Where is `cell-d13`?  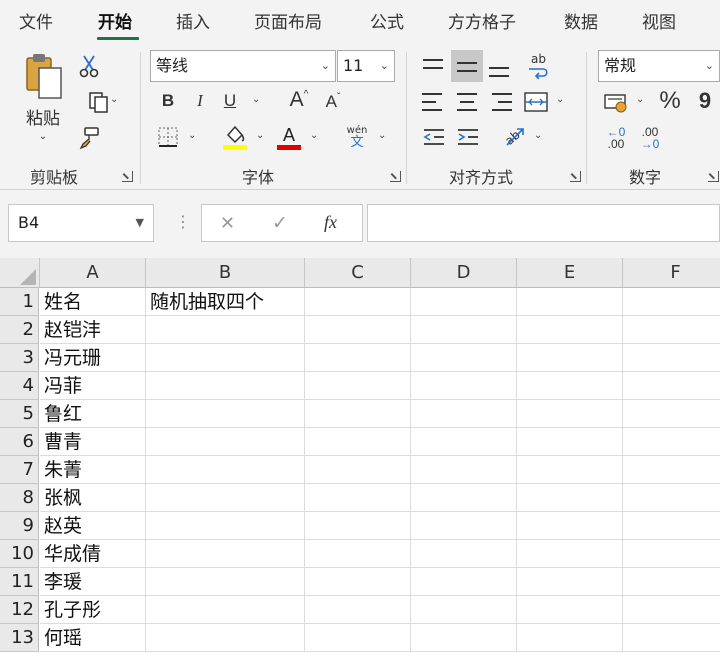 cell-d13 is located at coordinates (464, 638).